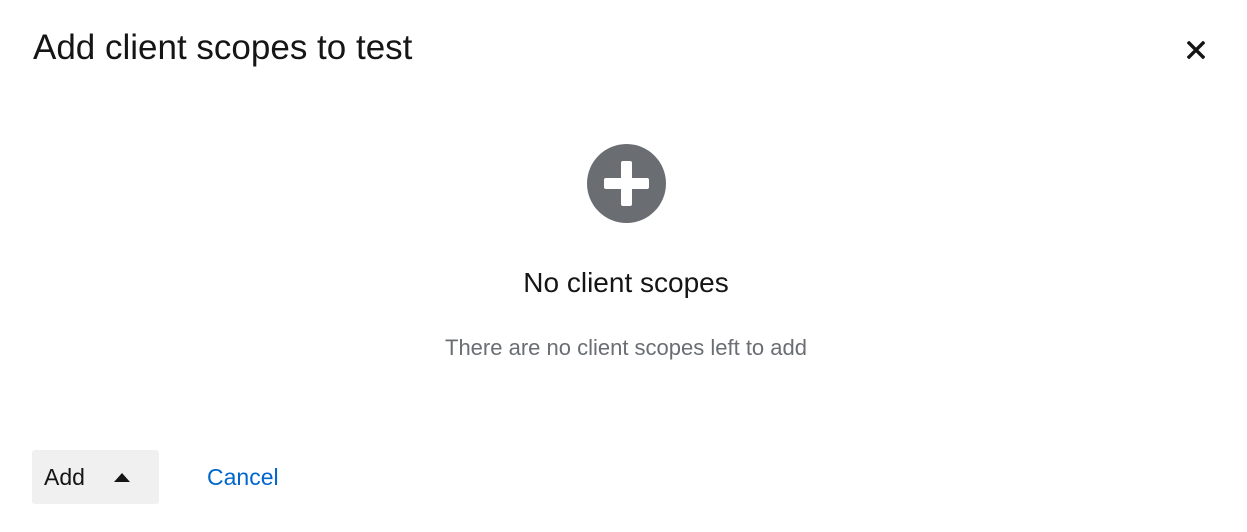 The height and width of the screenshot is (532, 1247). I want to click on plus-circle-icon, so click(626, 183).